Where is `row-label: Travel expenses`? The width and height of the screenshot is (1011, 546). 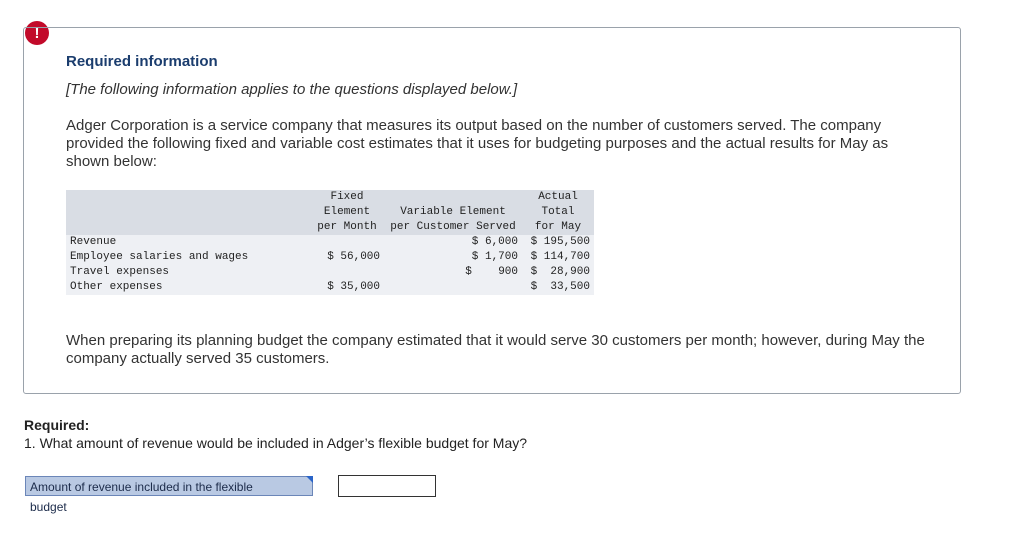
row-label: Travel expenses is located at coordinates (188, 272).